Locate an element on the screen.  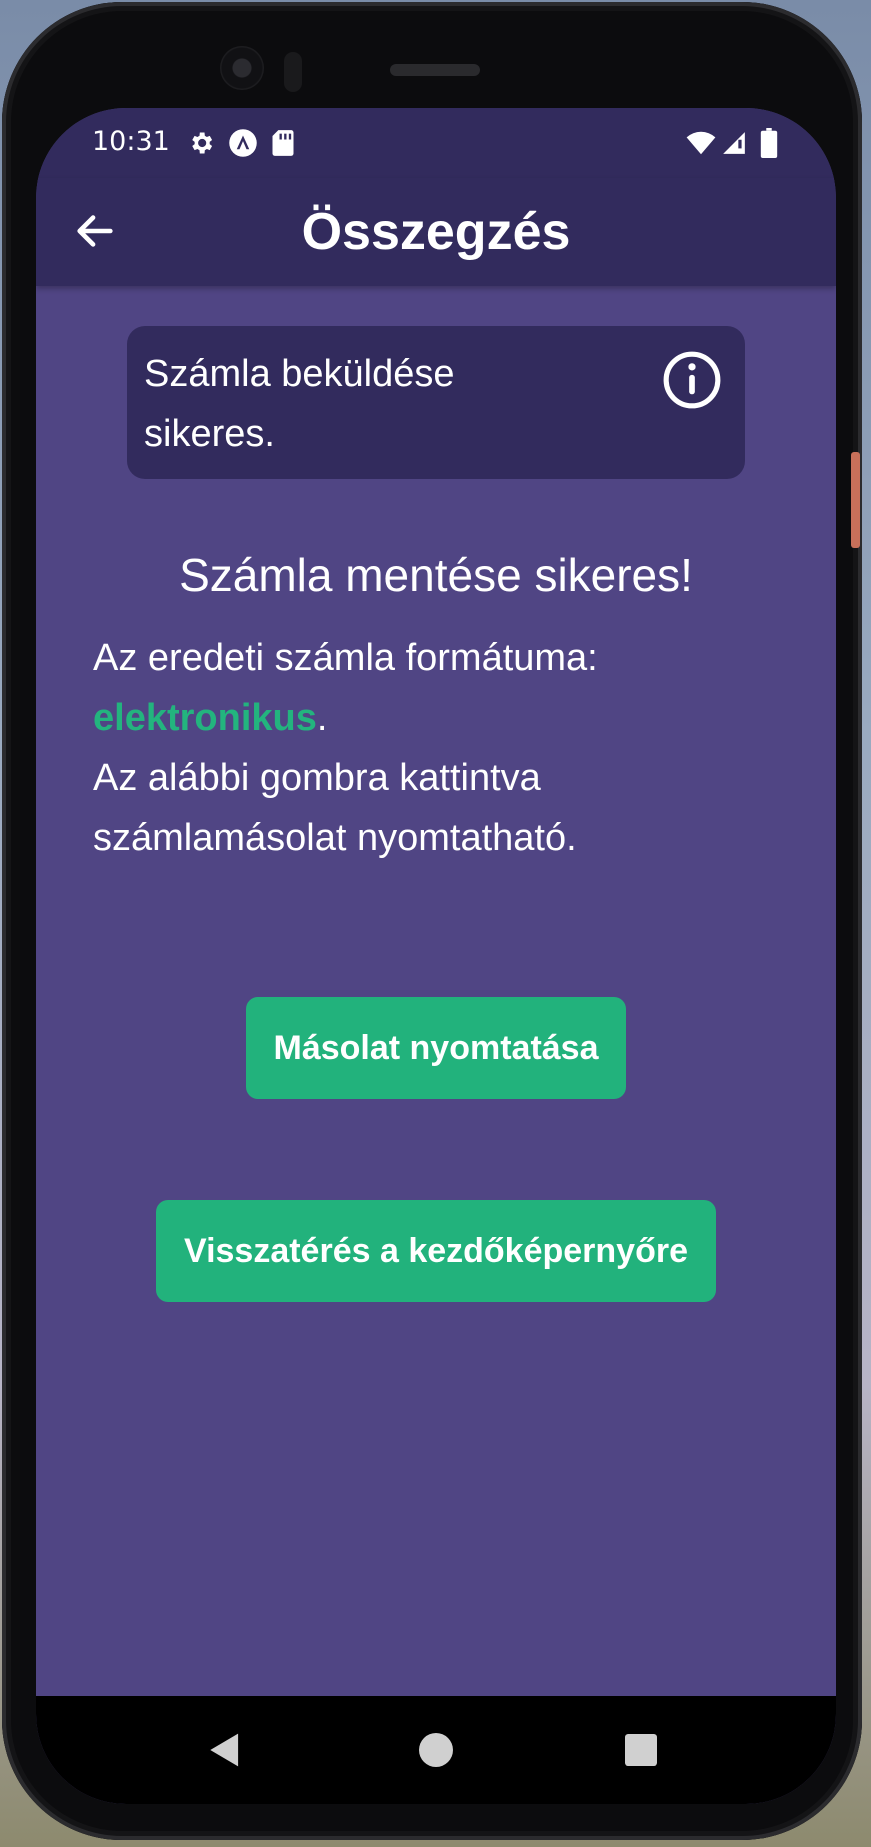
wifi-icon is located at coordinates (701, 143).